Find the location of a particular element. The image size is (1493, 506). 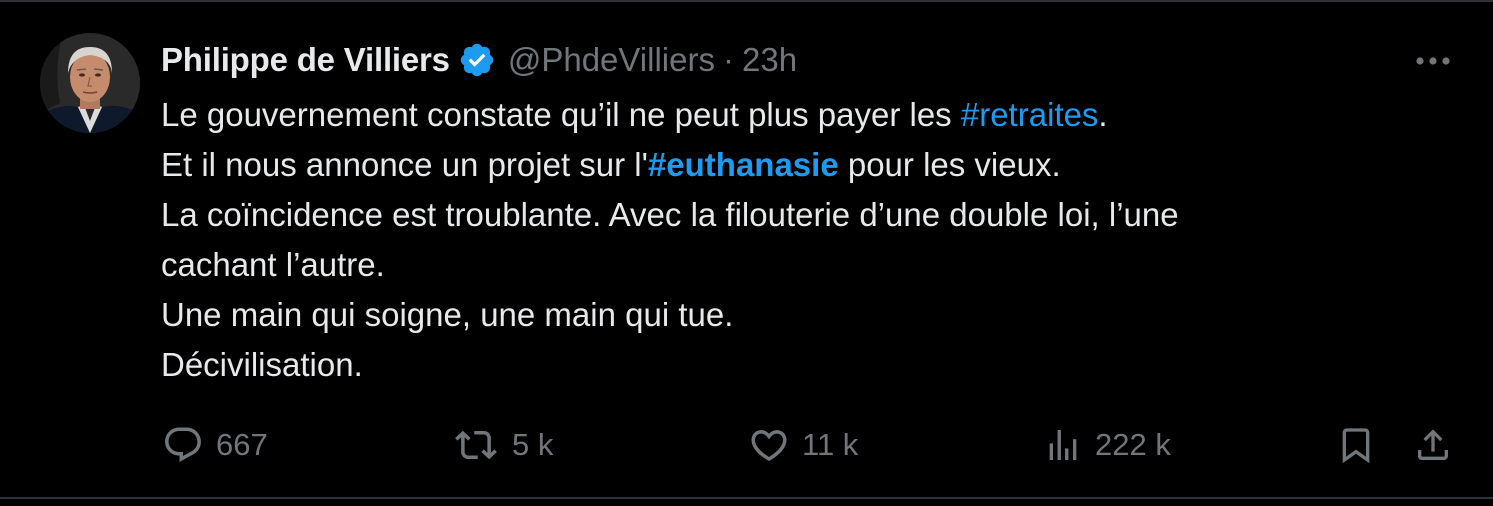

analytics-icon is located at coordinates (1063, 445).